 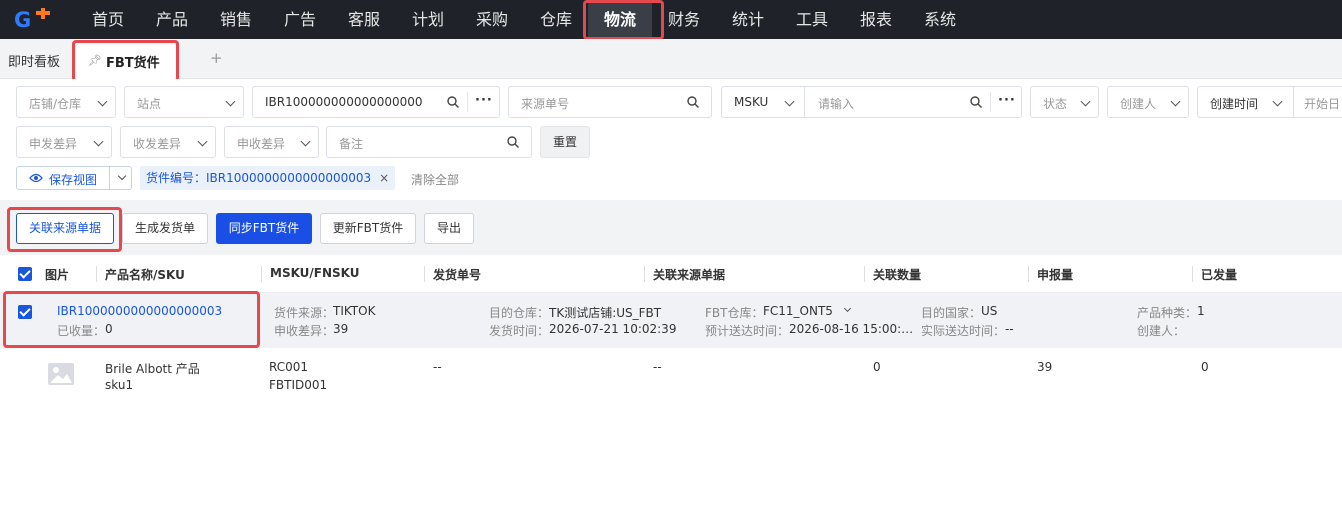 I want to click on header-declared-qty: 申报量, so click(x=1055, y=275).